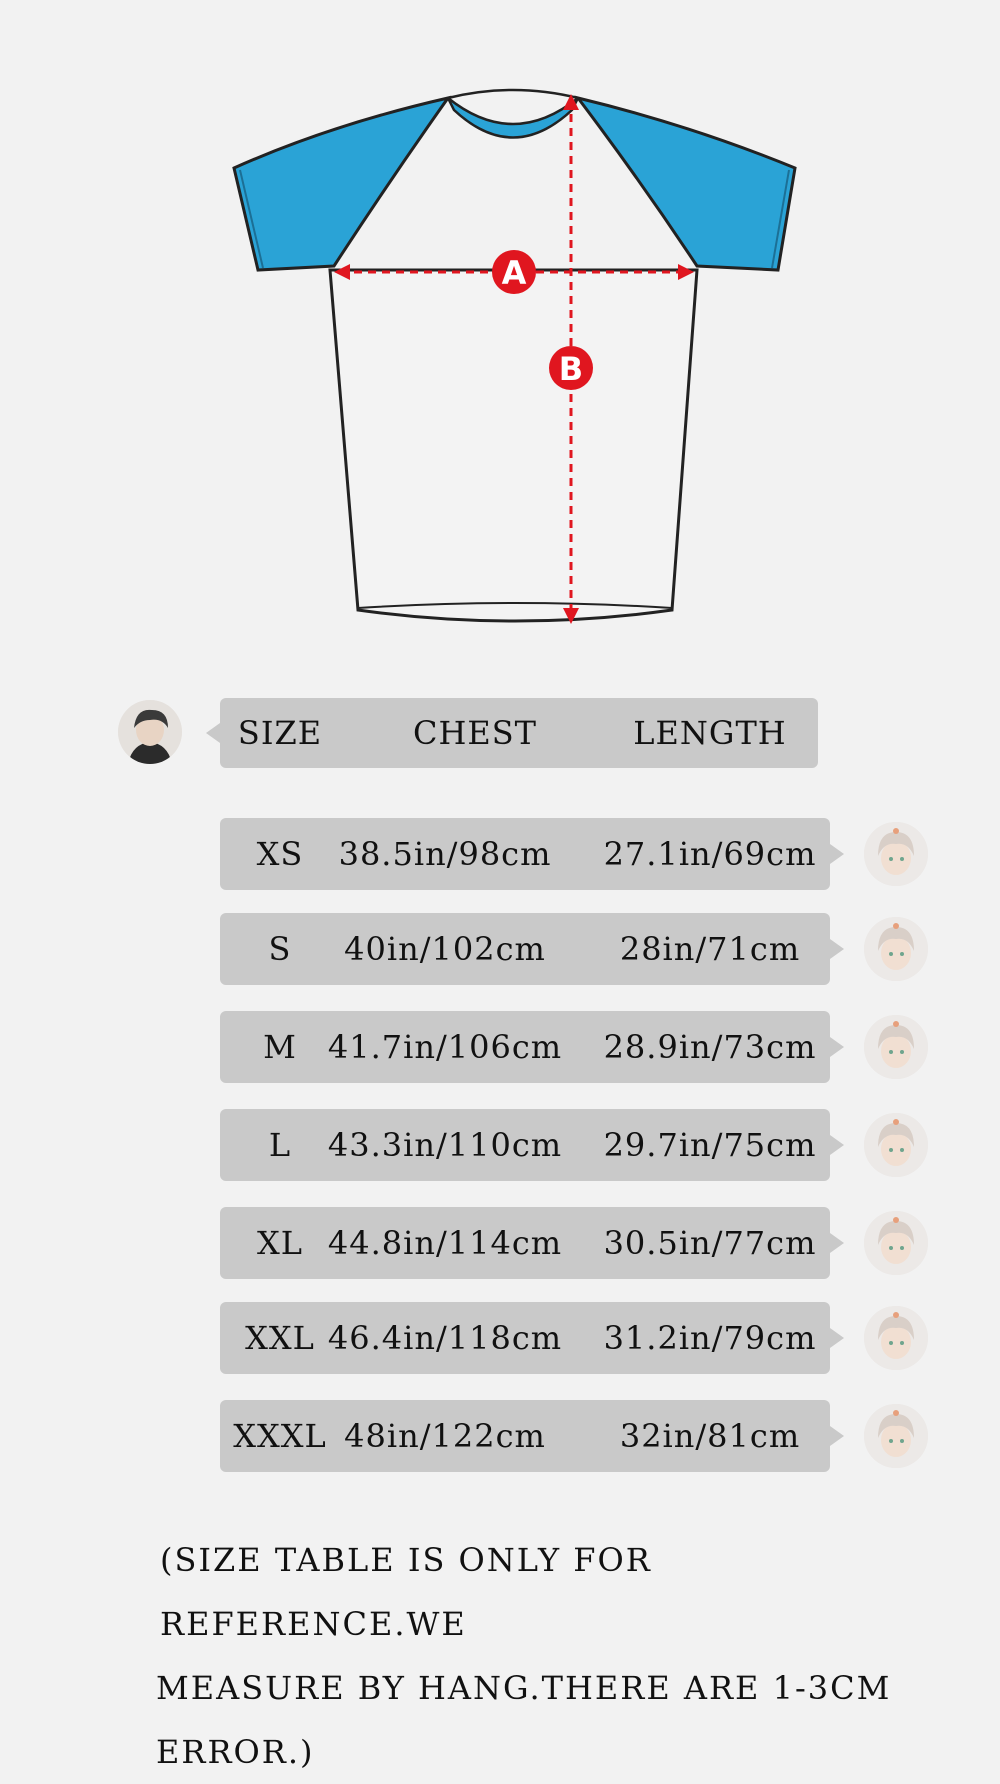  I want to click on row-length: 28.9in/73cm, so click(710, 1047).